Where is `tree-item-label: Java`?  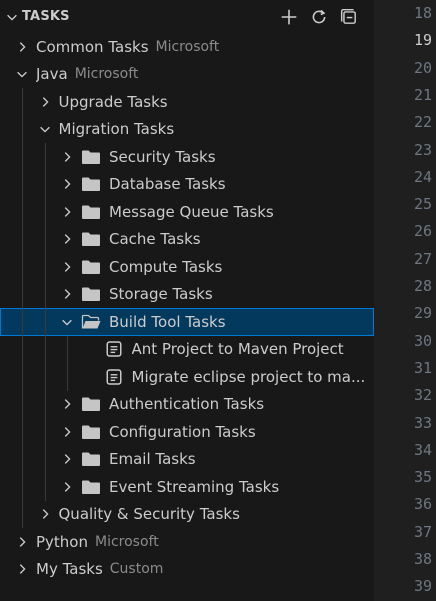
tree-item-label: Java is located at coordinates (52, 74).